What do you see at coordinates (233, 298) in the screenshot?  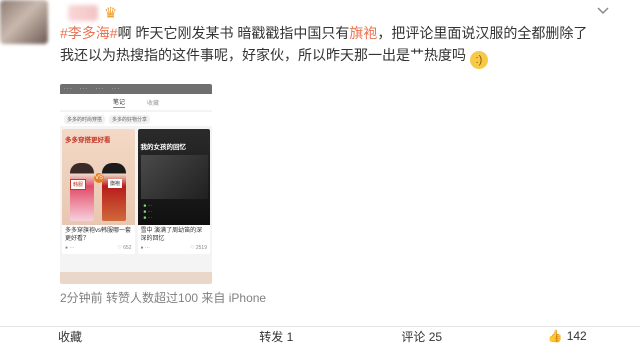 I see `post-source: 来自 iPhone` at bounding box center [233, 298].